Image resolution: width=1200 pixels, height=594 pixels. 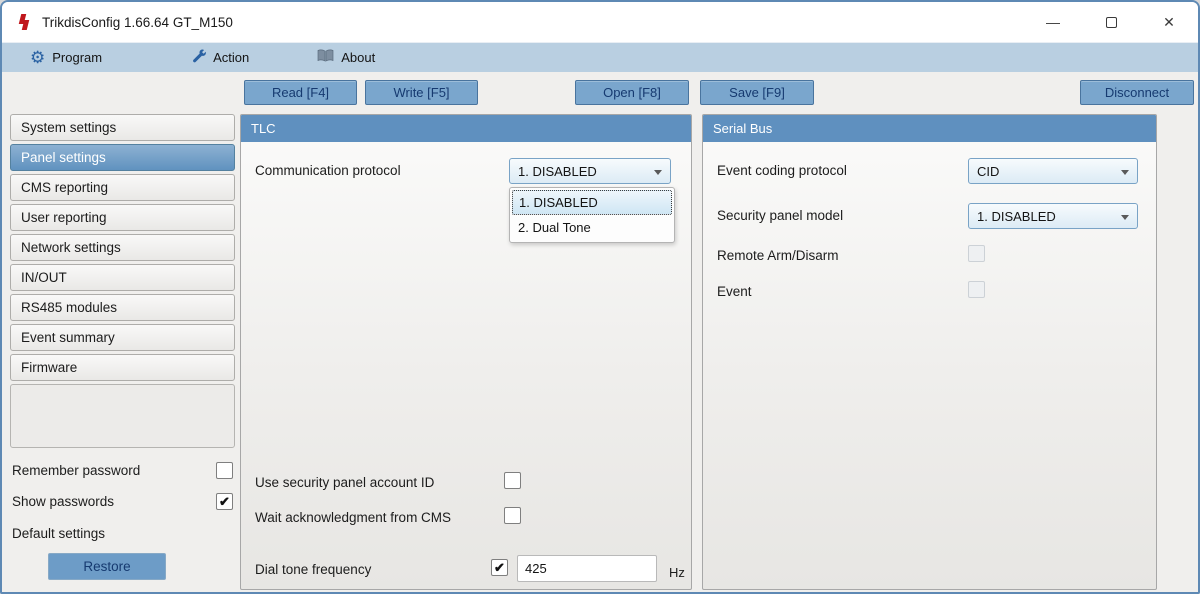 What do you see at coordinates (122, 187) in the screenshot?
I see `sidebar-item-cms-reporting: CMS reporting` at bounding box center [122, 187].